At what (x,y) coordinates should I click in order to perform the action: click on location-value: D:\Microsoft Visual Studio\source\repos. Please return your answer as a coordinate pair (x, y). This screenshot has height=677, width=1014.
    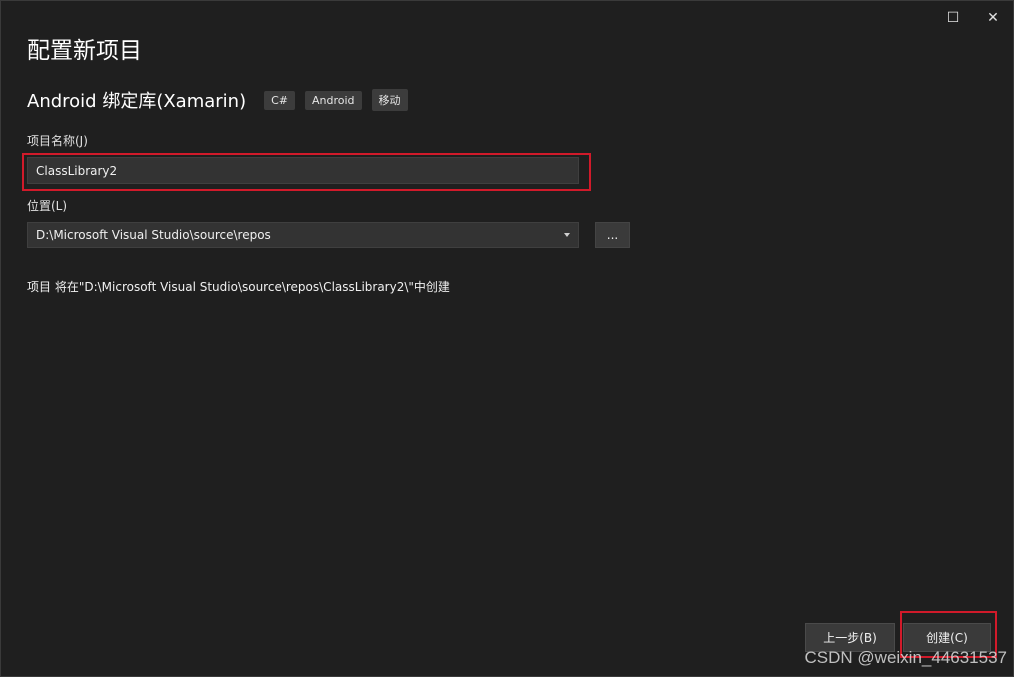
    Looking at the image, I should click on (153, 235).